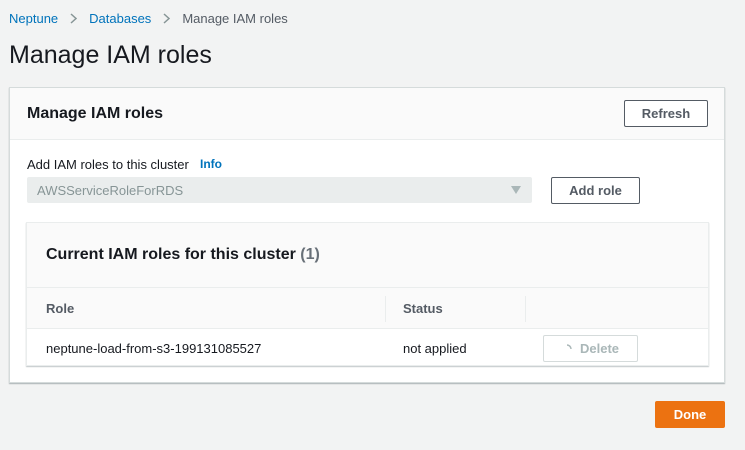  Describe the element at coordinates (690, 414) in the screenshot. I see `done-button: Done` at that location.